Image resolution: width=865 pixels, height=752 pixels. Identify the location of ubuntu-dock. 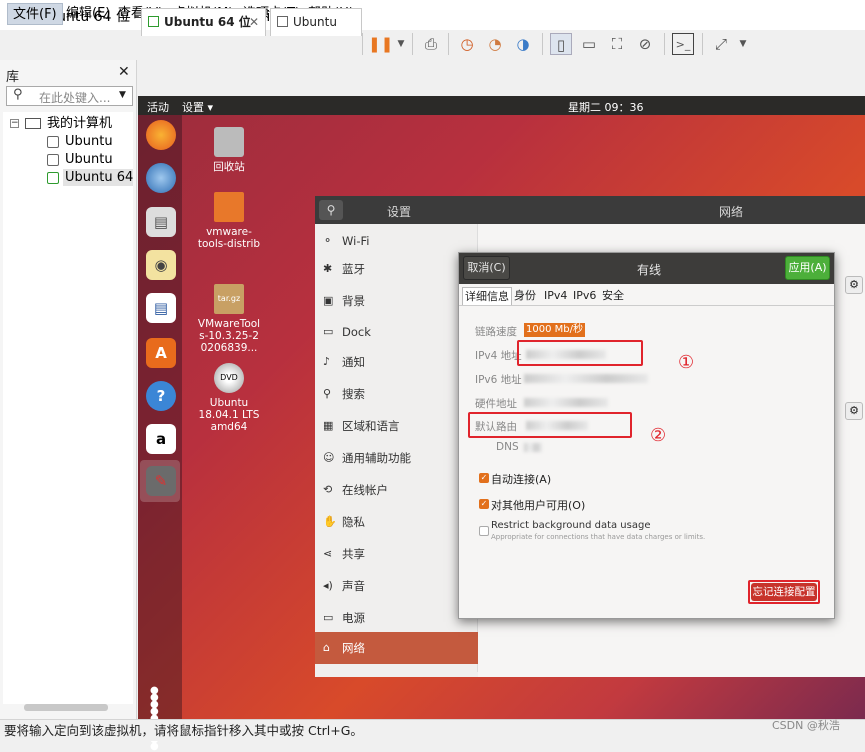
(160, 417).